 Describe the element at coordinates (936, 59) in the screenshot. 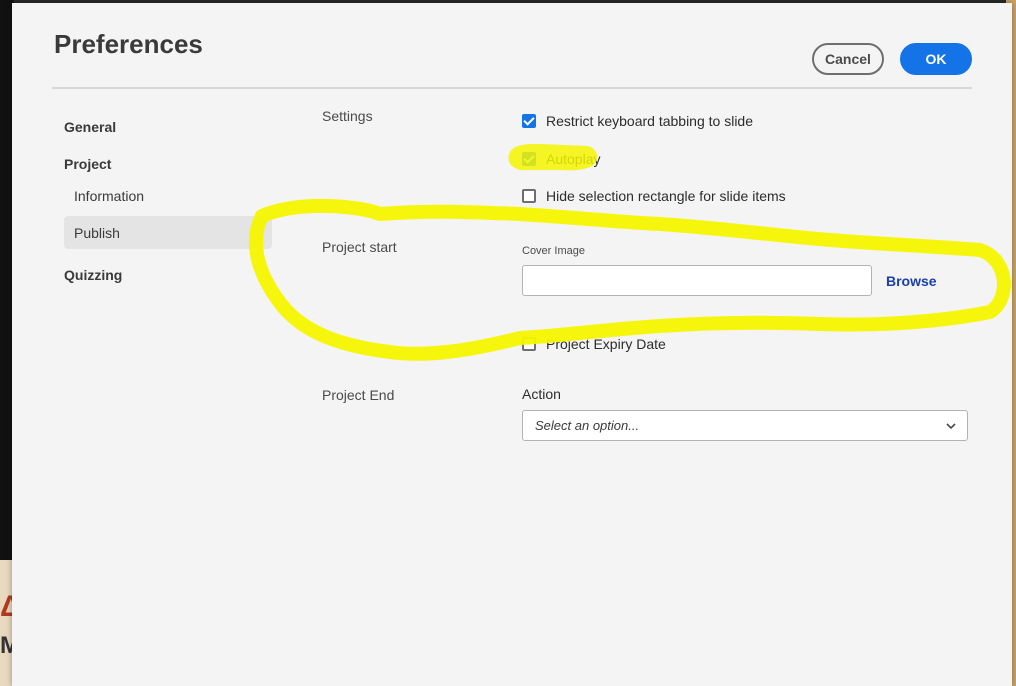

I see `ok-button: OK` at that location.